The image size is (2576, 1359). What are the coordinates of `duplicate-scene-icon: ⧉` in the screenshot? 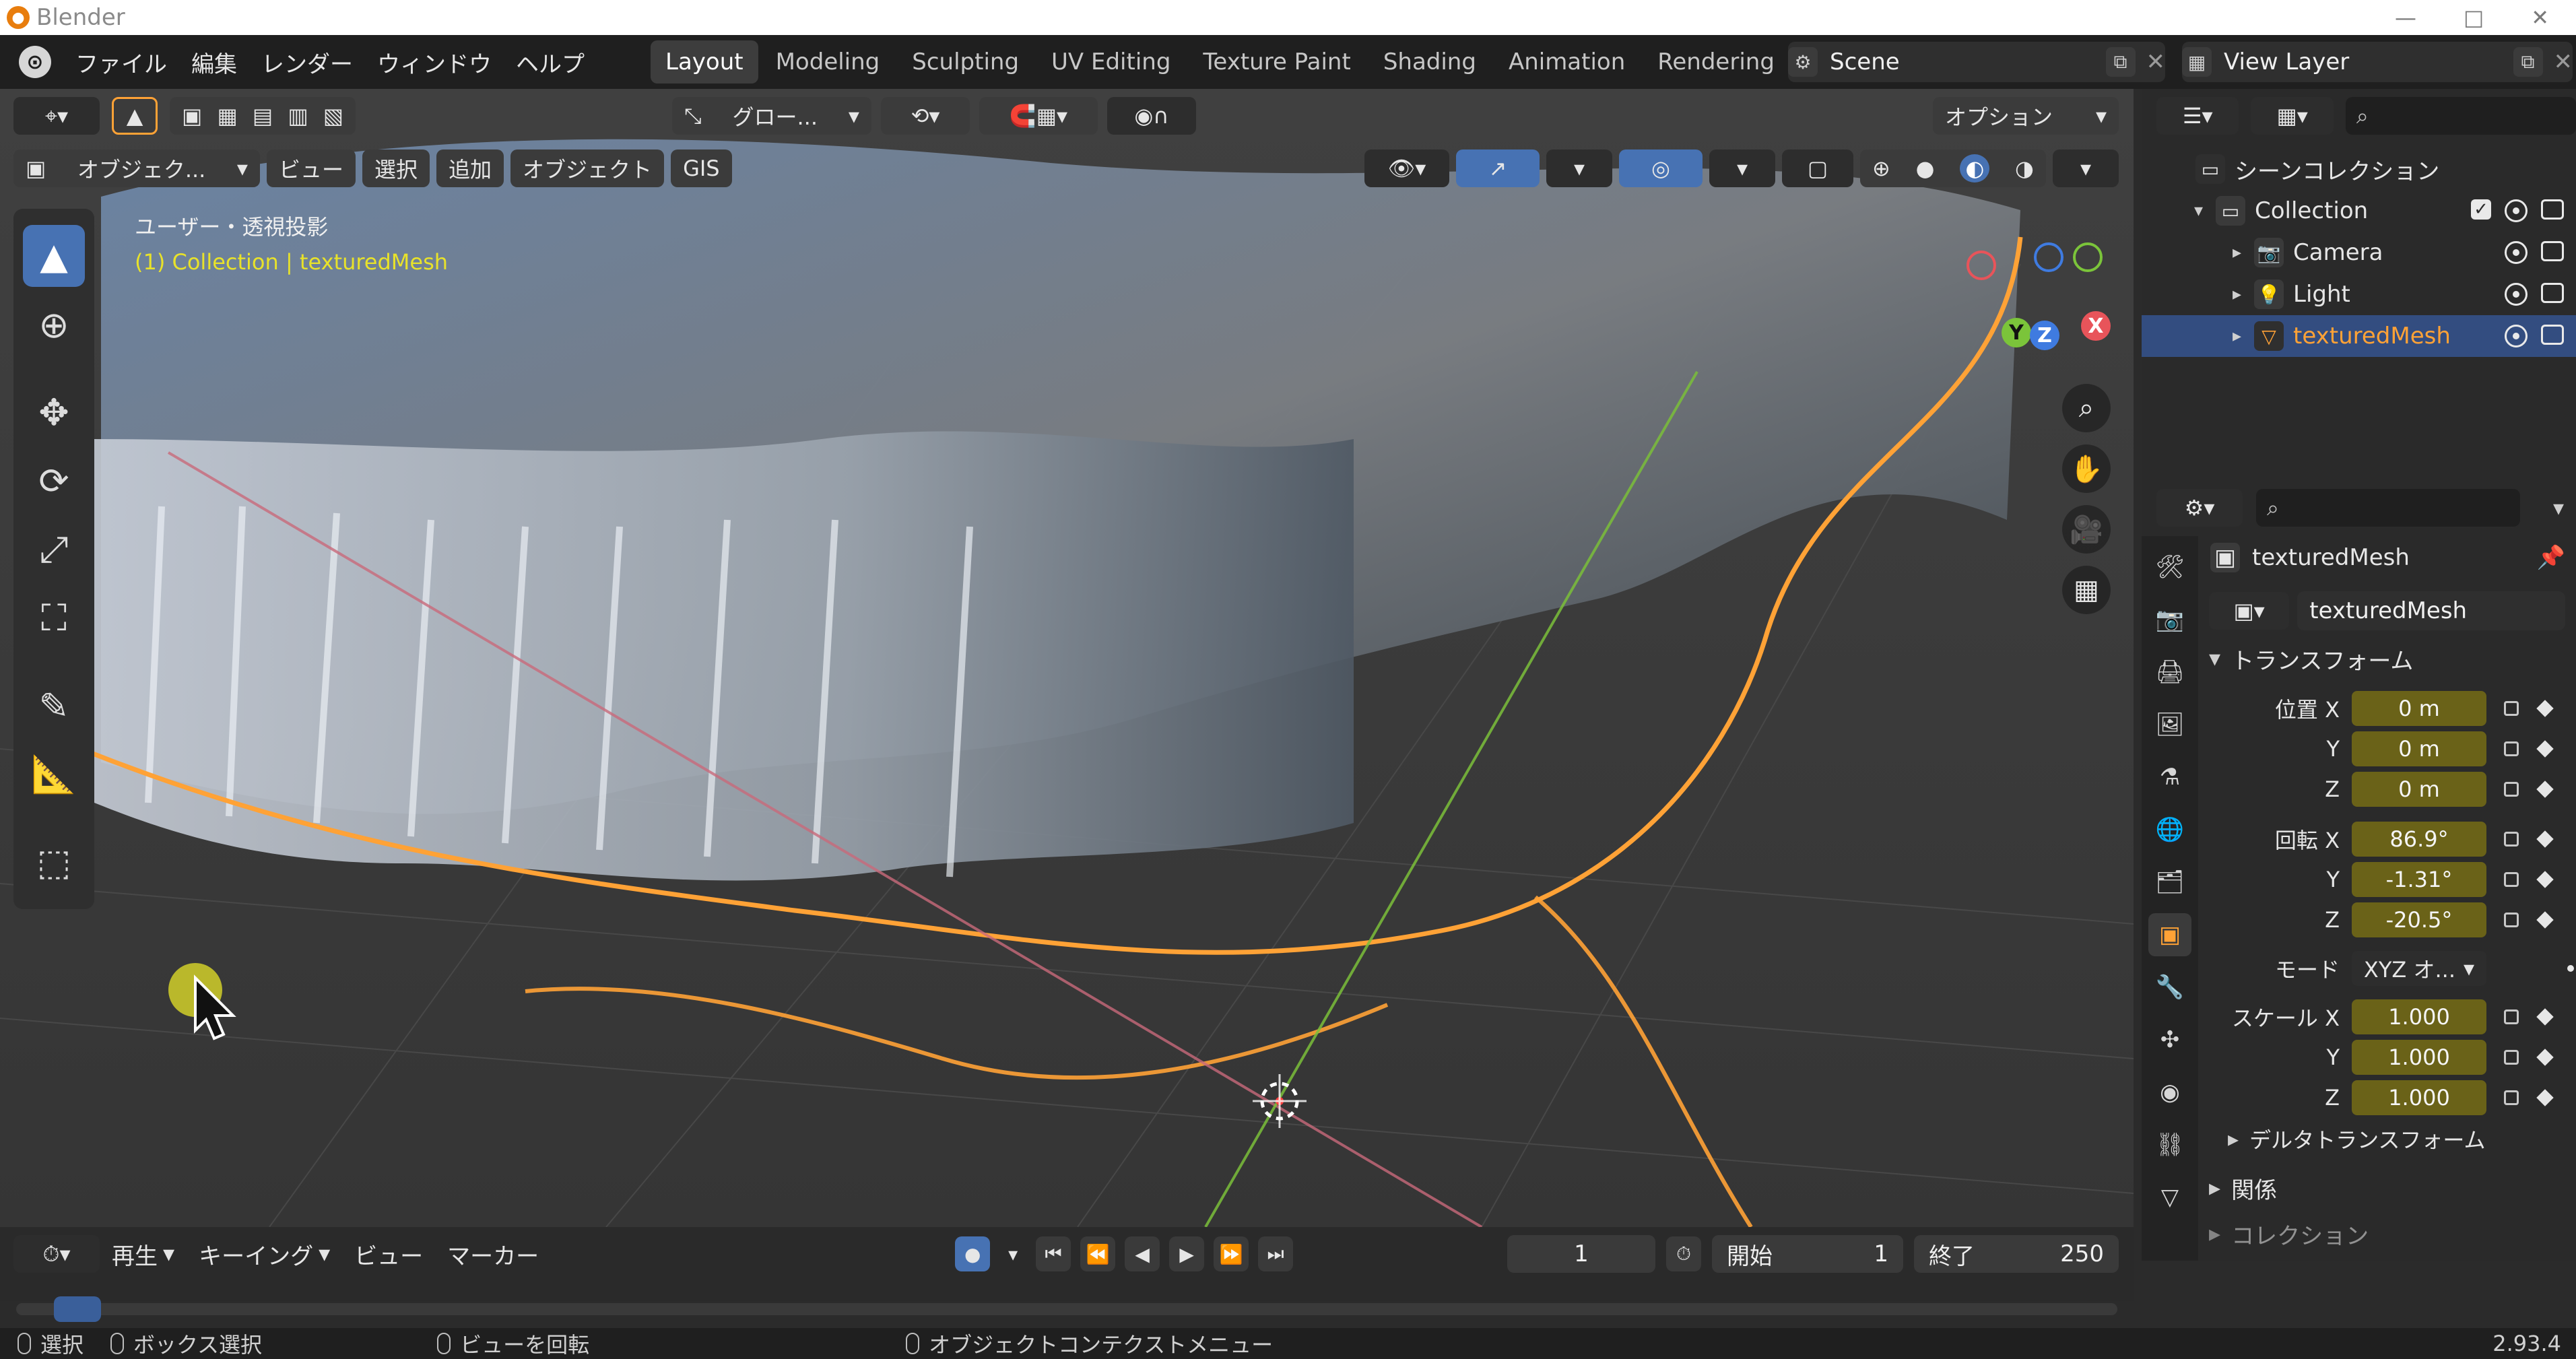 It's located at (2120, 62).